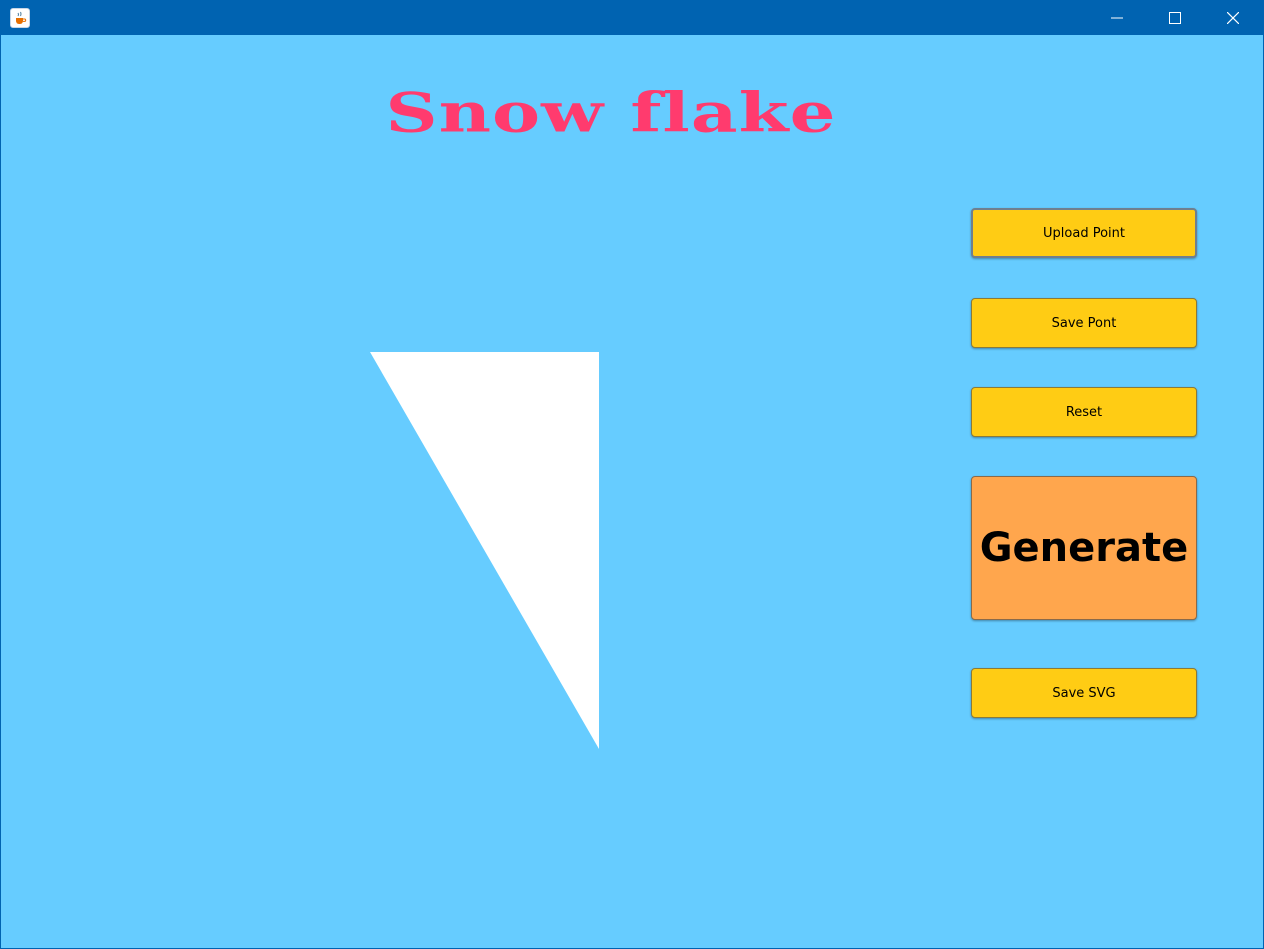  Describe the element at coordinates (632, 18) in the screenshot. I see `title-bar` at that location.